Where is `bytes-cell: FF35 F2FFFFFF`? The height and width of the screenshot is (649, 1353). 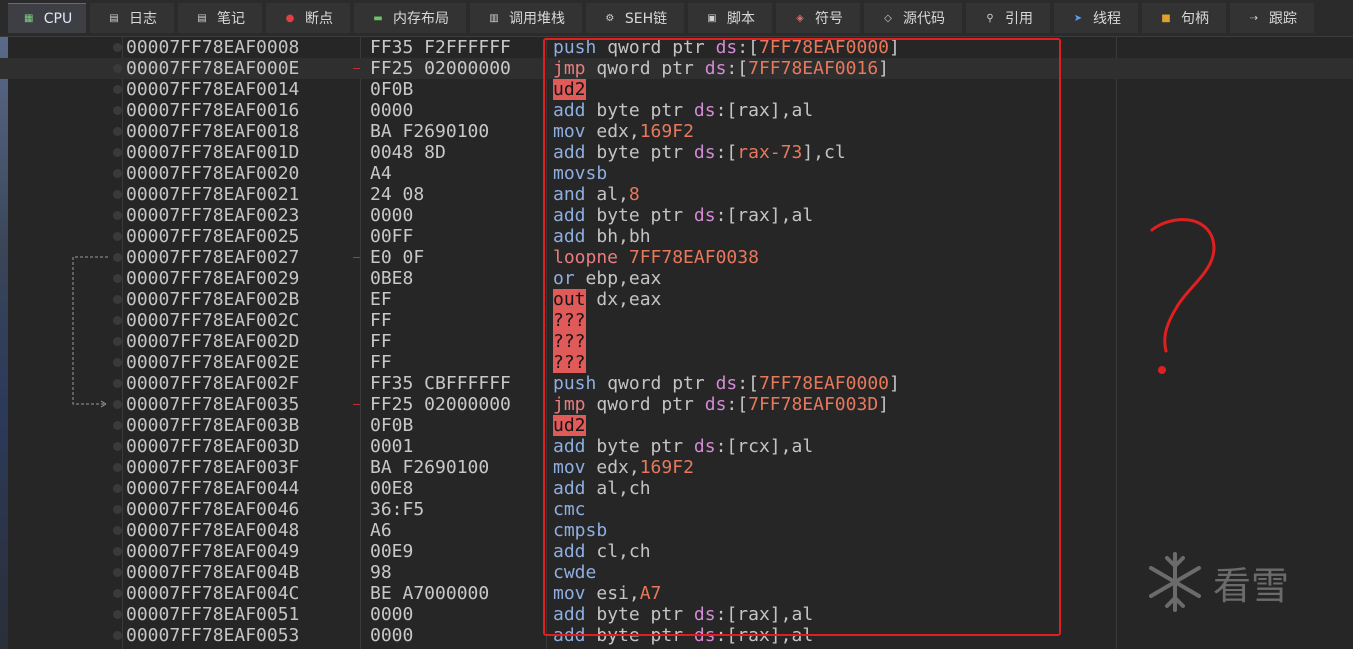 bytes-cell: FF35 F2FFFFFF is located at coordinates (440, 47).